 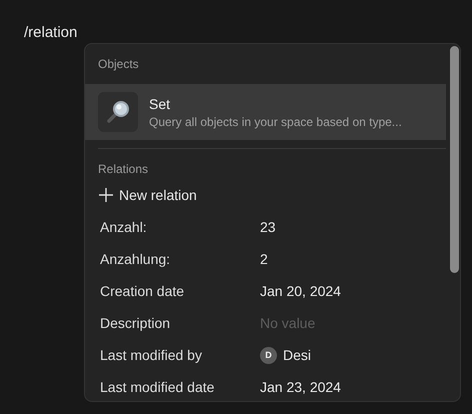 What do you see at coordinates (136, 259) in the screenshot?
I see `relation-label: Anzahlung:` at bounding box center [136, 259].